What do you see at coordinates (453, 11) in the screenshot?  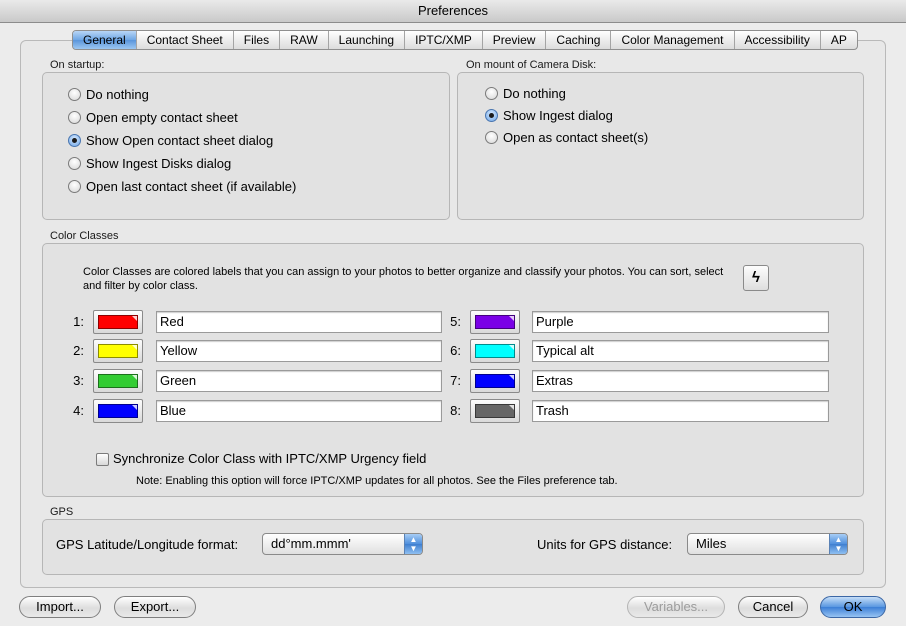 I see `window-title: Preferences` at bounding box center [453, 11].